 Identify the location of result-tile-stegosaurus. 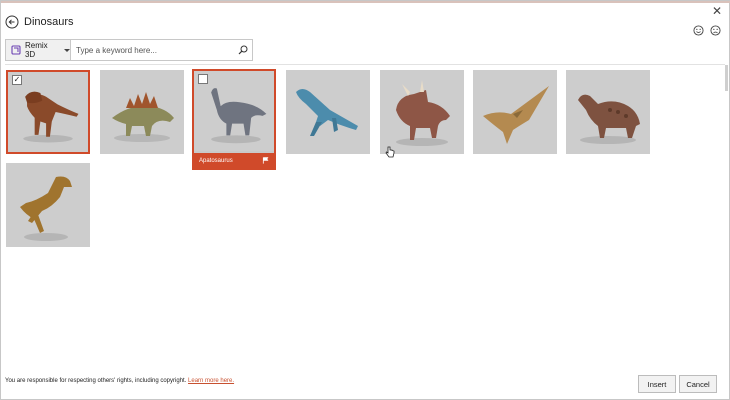
(142, 112).